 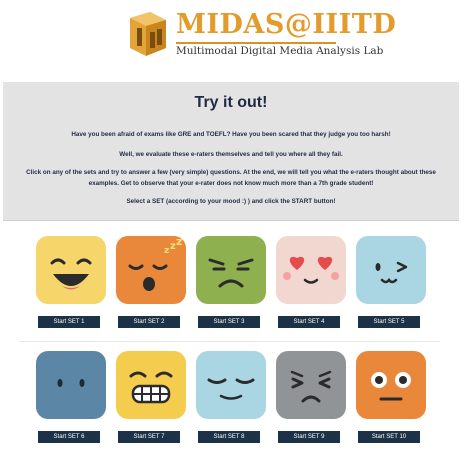 I want to click on start-set-7-button: Start SET 7, so click(x=149, y=437).